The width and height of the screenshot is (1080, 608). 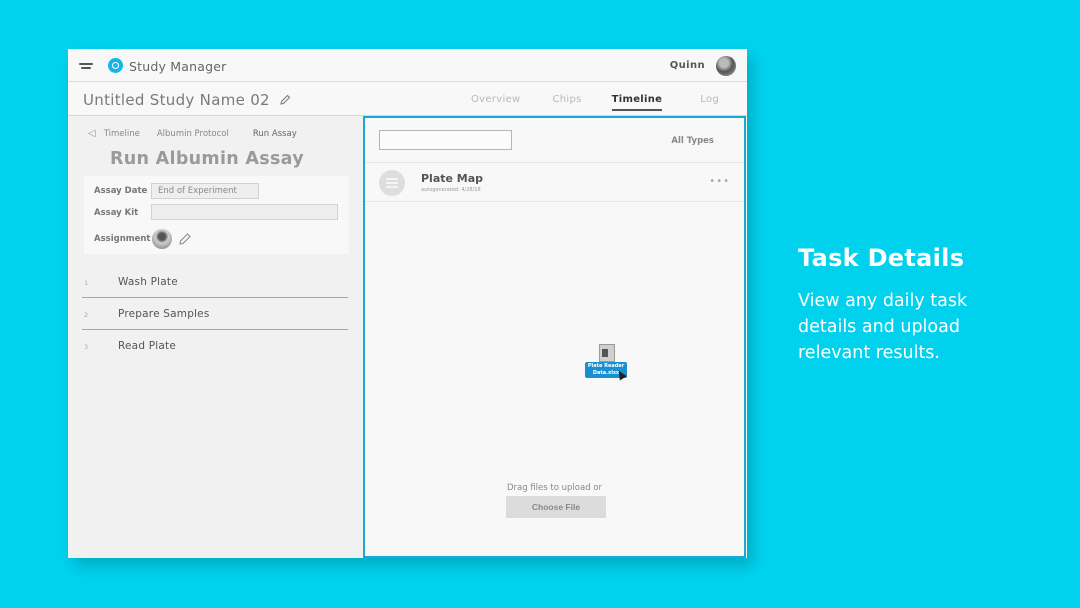 What do you see at coordinates (147, 346) in the screenshot?
I see `step-label: Read Plate` at bounding box center [147, 346].